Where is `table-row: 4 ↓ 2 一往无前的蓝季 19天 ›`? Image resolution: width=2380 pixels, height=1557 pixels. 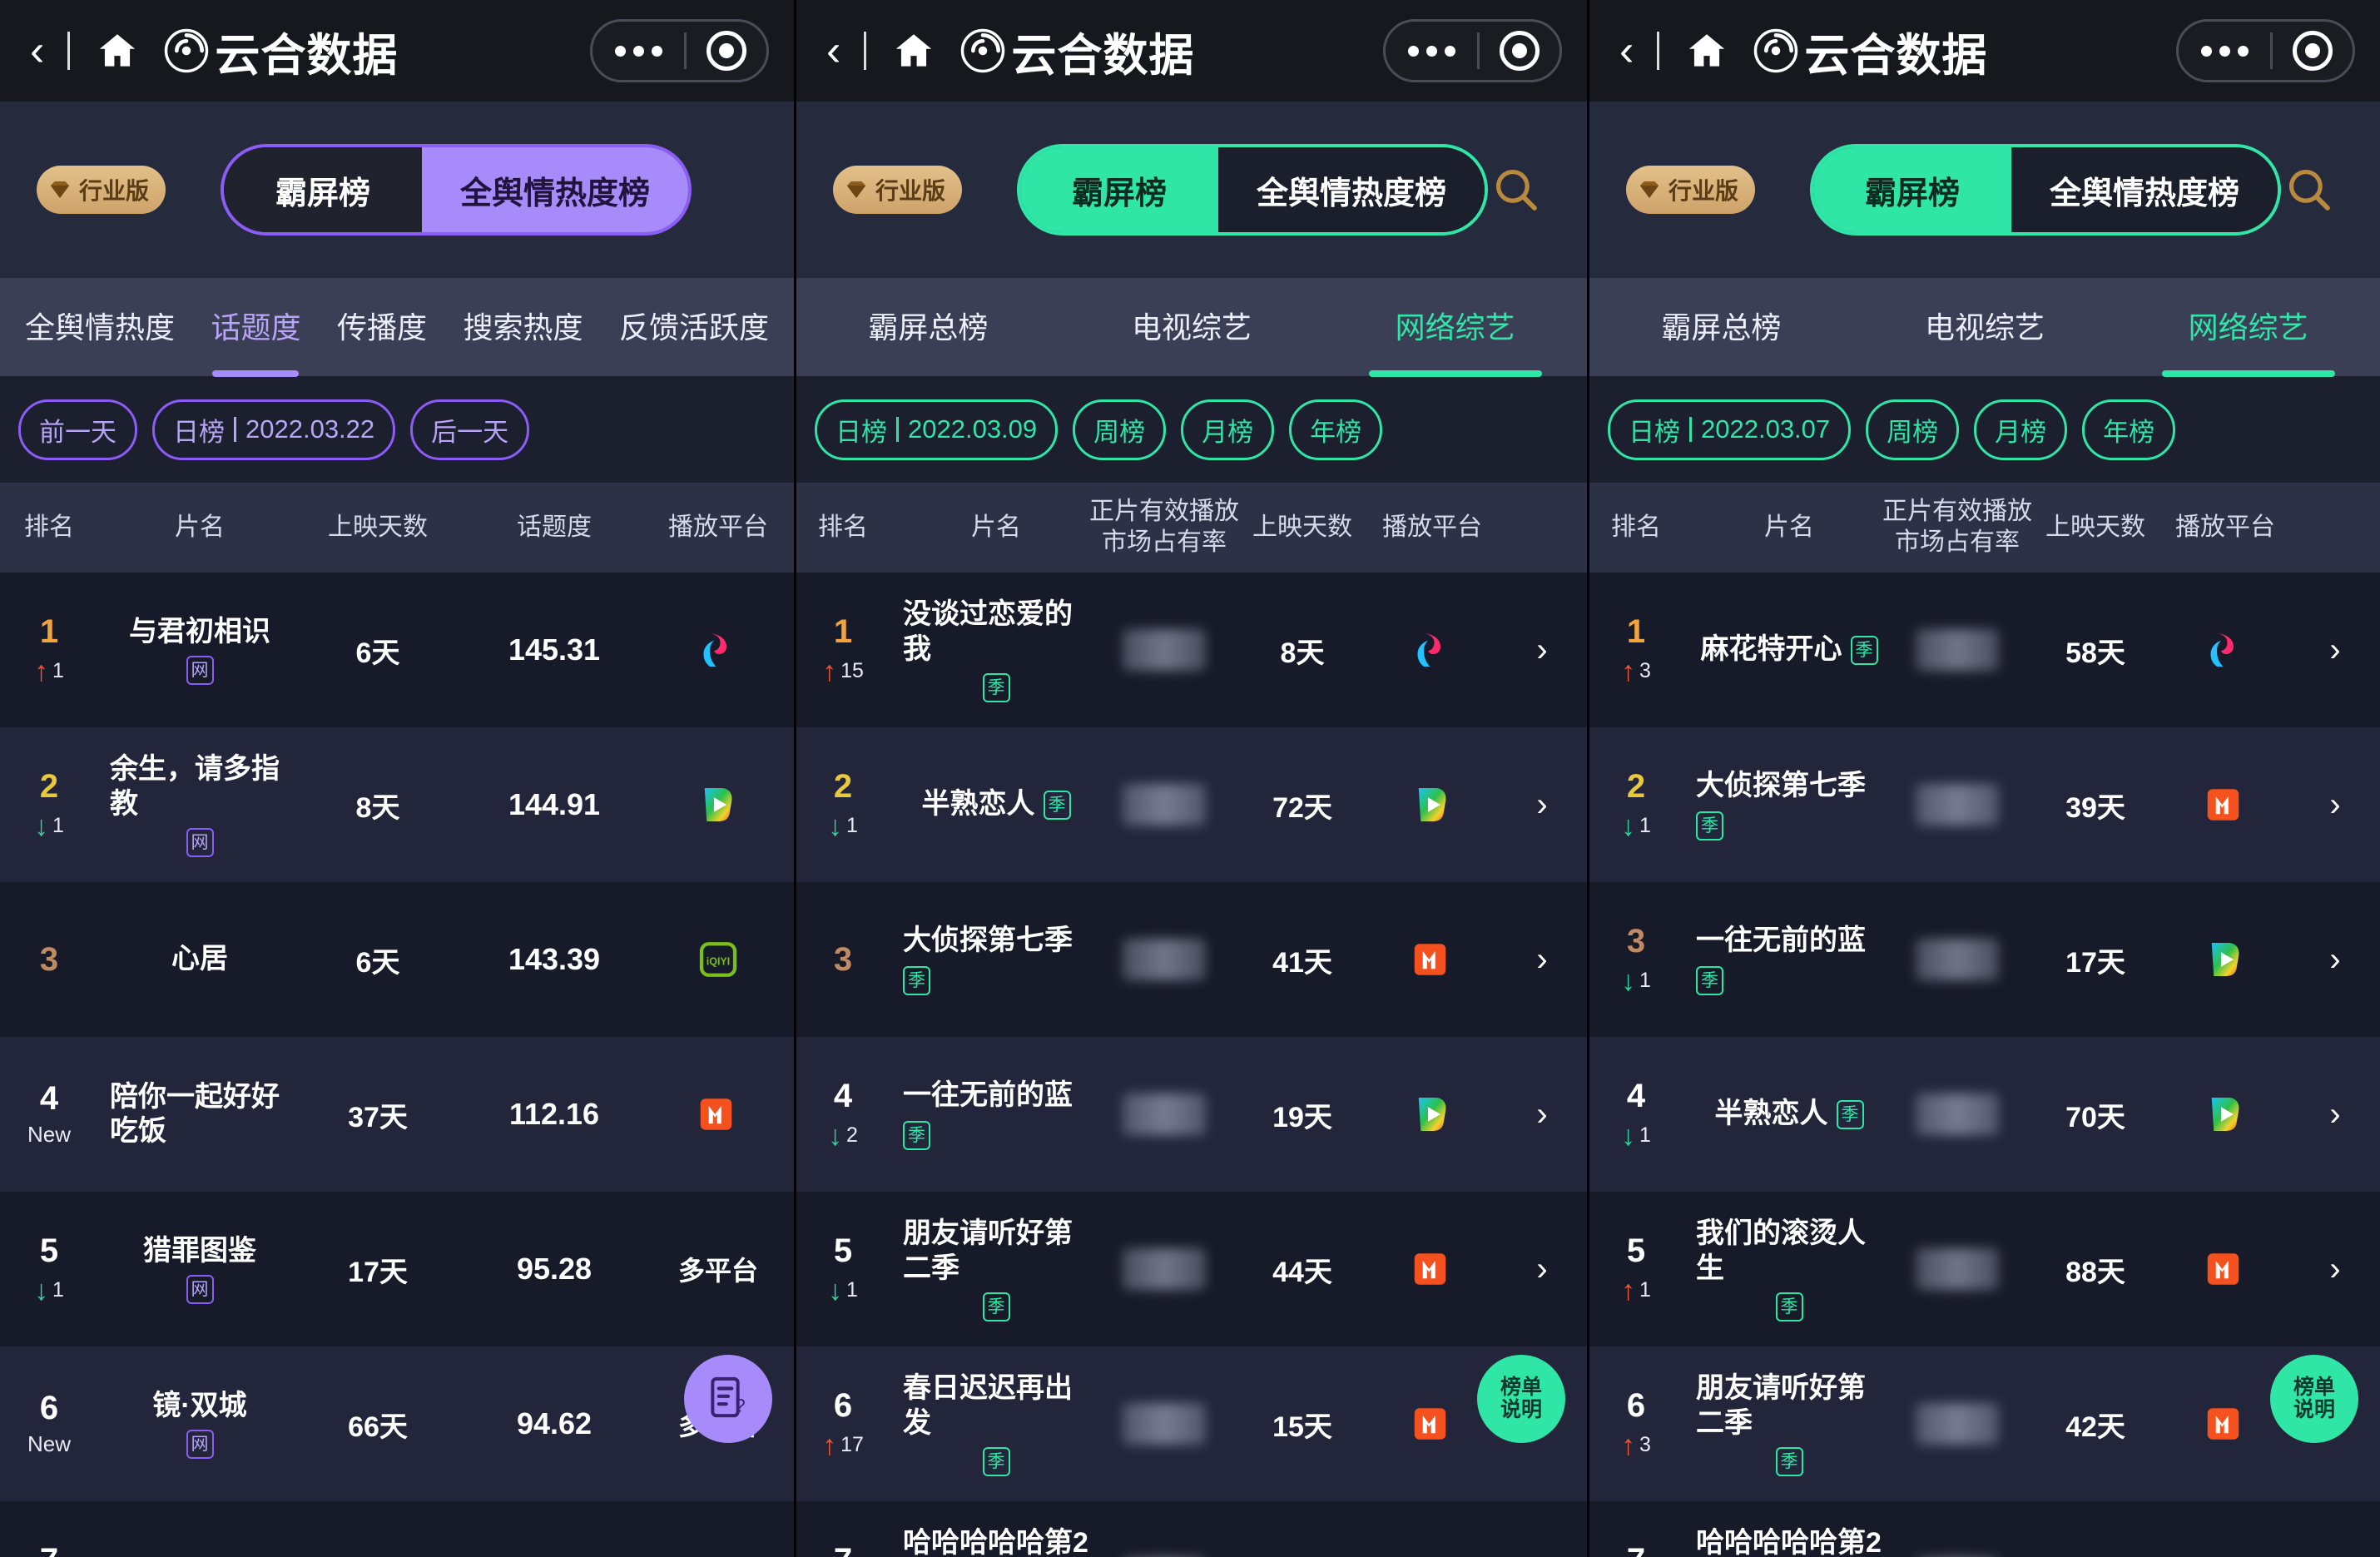 table-row: 4 ↓ 2 一往无前的蓝季 19天 › is located at coordinates (1191, 1114).